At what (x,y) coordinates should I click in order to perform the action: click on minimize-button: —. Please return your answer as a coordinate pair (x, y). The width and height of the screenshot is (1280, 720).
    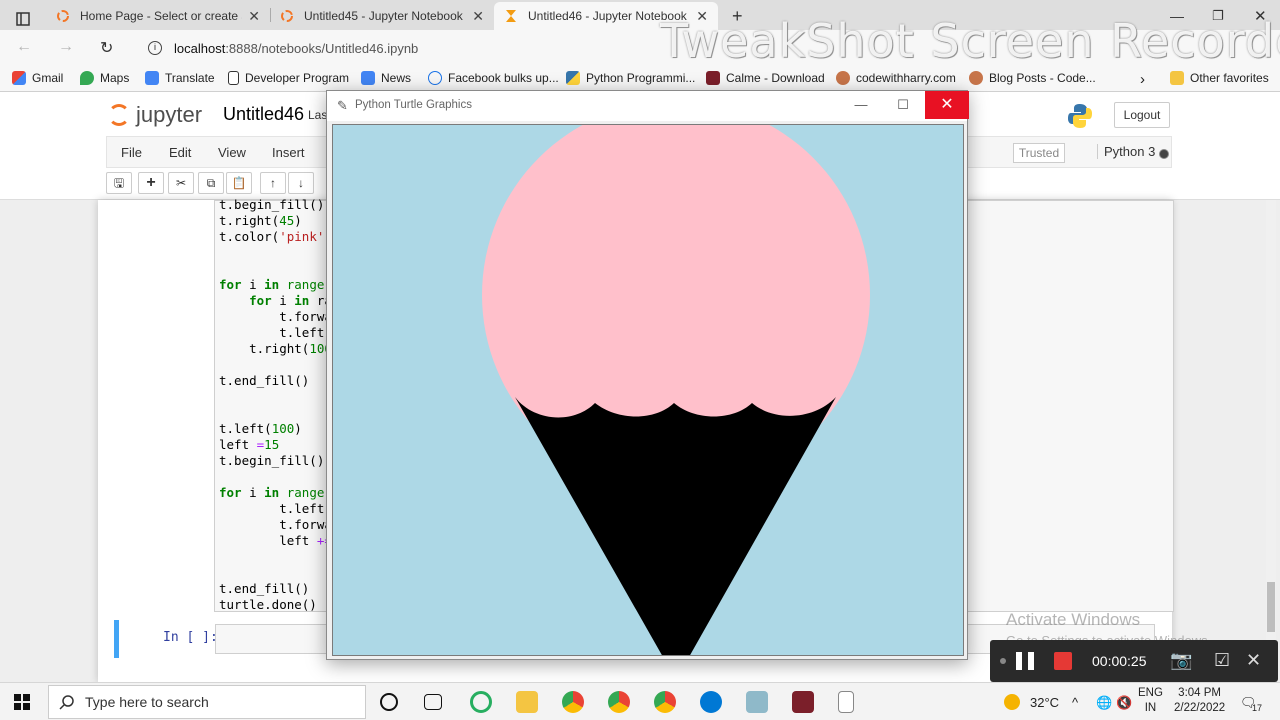
    Looking at the image, I should click on (861, 105).